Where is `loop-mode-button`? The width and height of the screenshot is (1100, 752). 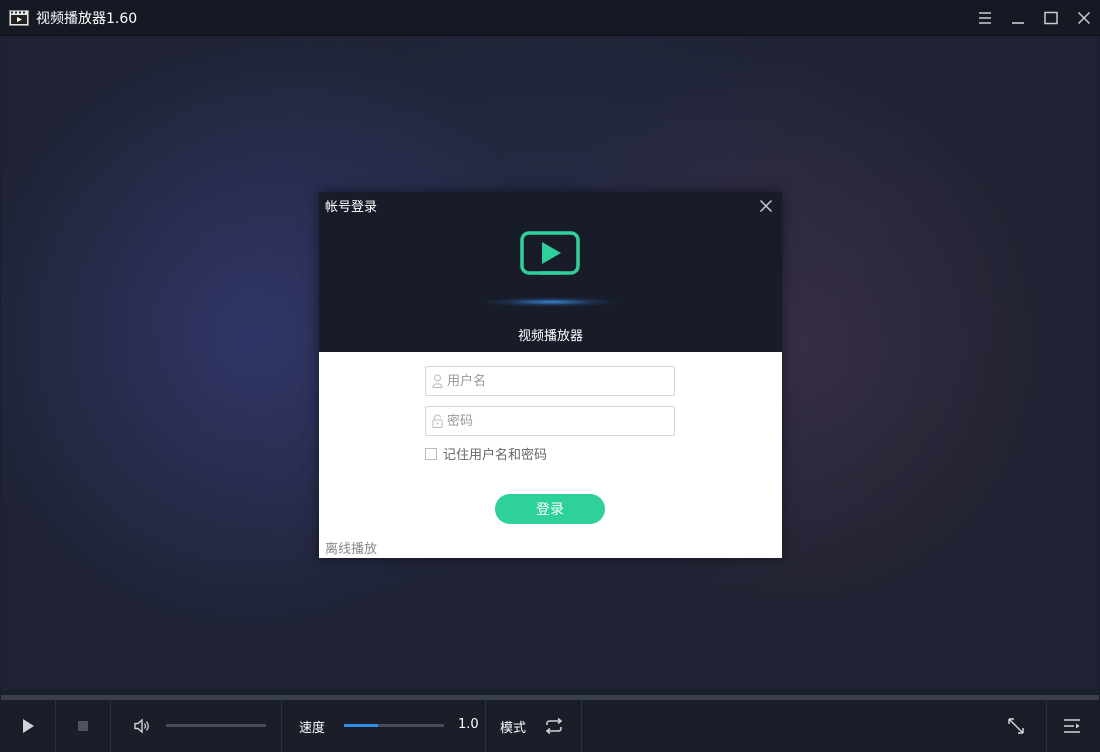 loop-mode-button is located at coordinates (554, 726).